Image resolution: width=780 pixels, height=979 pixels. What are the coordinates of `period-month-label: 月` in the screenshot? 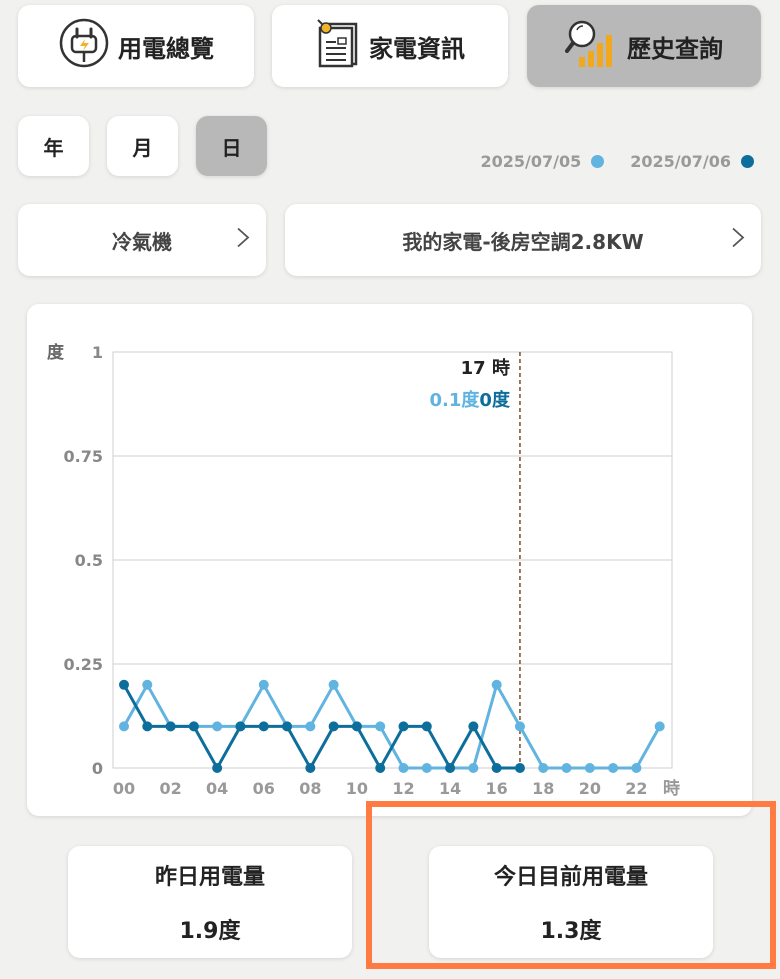 It's located at (142, 147).